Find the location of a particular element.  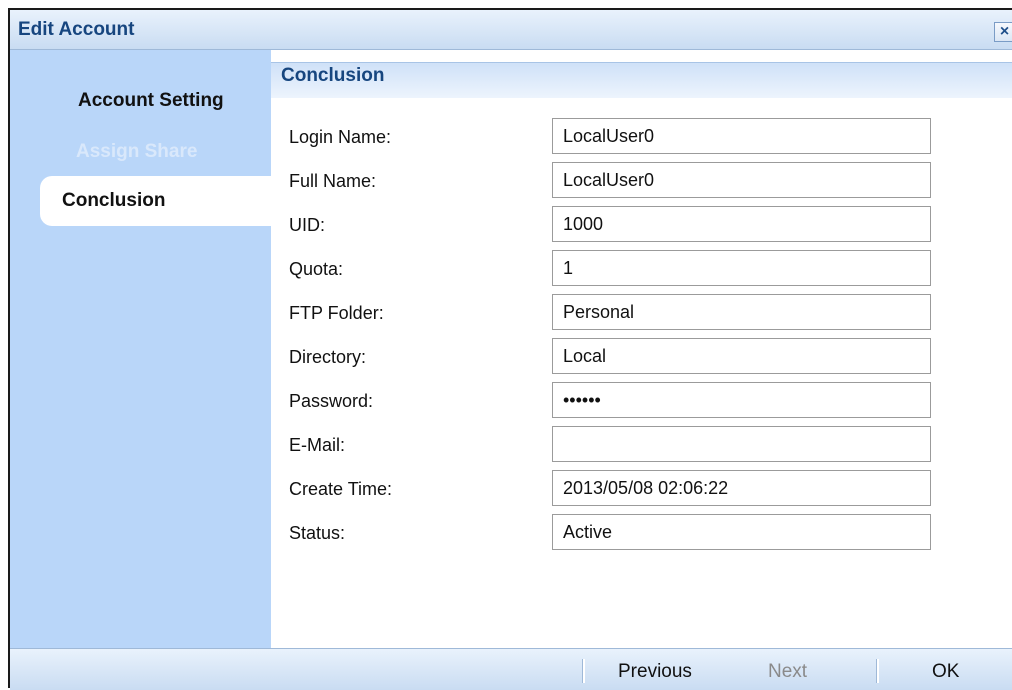

directory-label: Directory: is located at coordinates (328, 357).